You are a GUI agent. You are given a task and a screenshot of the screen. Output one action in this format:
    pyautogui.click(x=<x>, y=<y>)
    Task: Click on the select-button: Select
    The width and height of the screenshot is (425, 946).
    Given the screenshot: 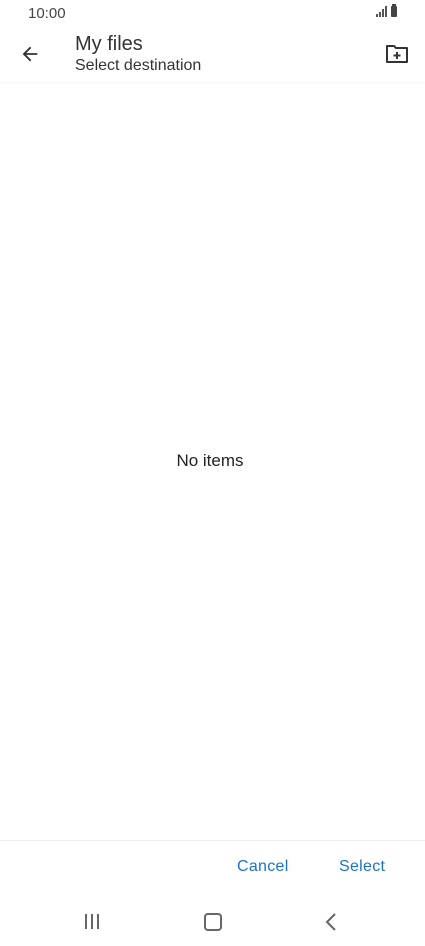 What is the action you would take?
    pyautogui.click(x=362, y=867)
    